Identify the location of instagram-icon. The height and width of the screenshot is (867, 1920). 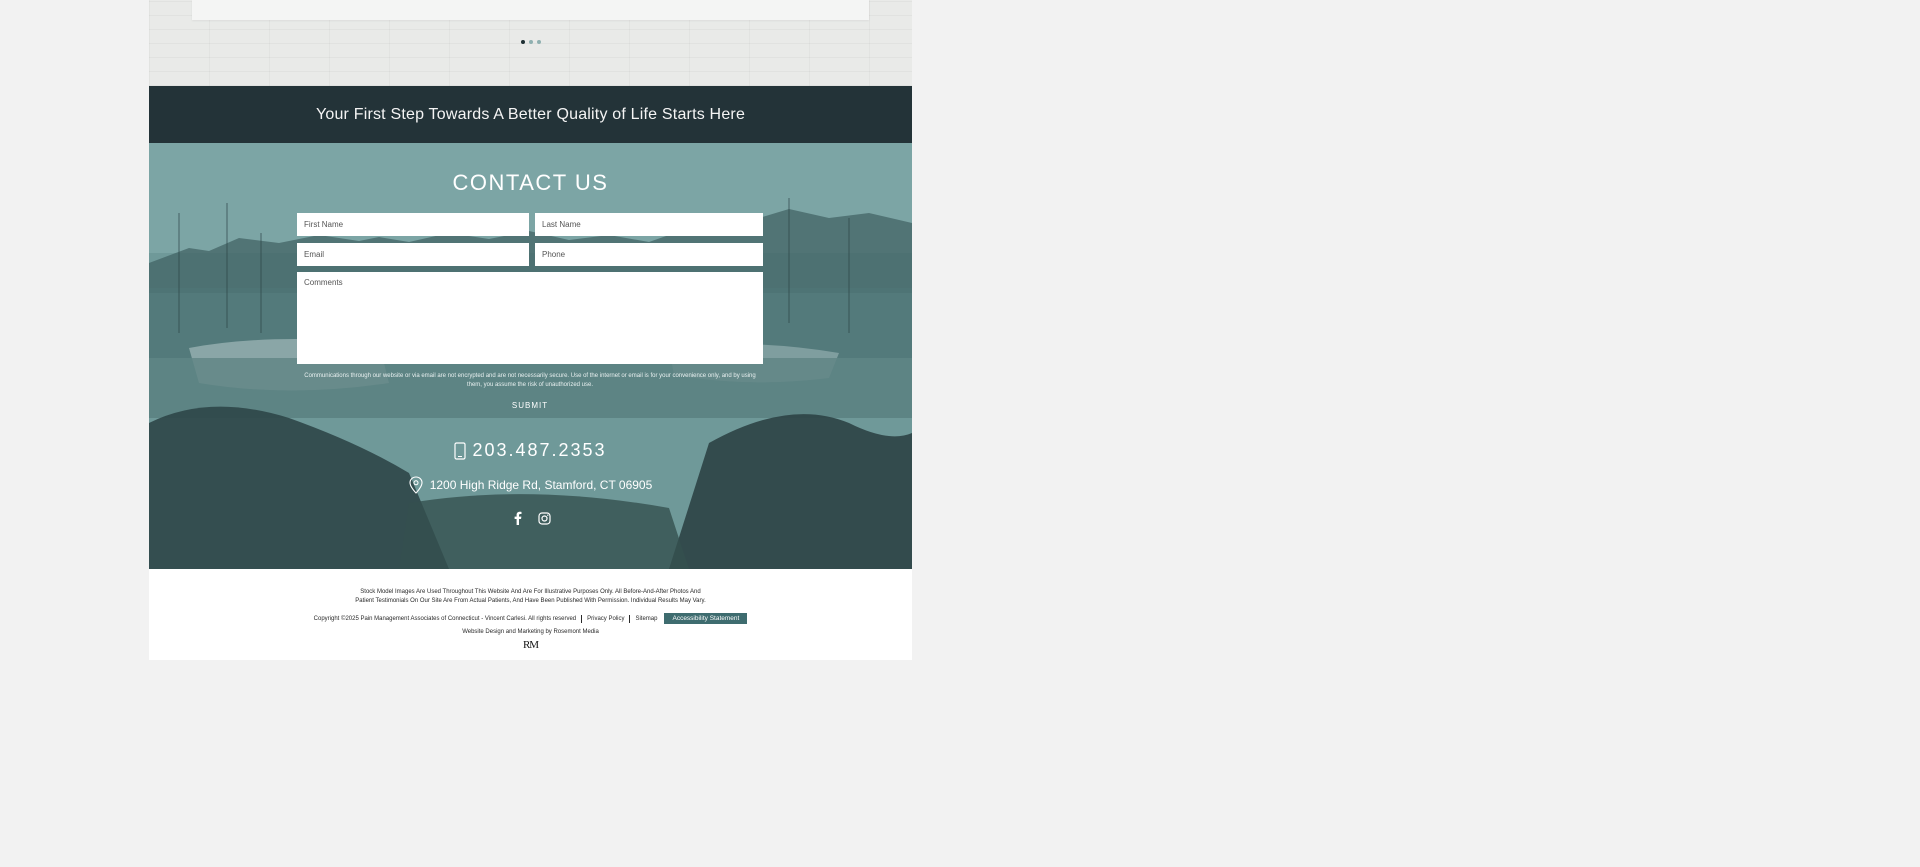
(544, 518).